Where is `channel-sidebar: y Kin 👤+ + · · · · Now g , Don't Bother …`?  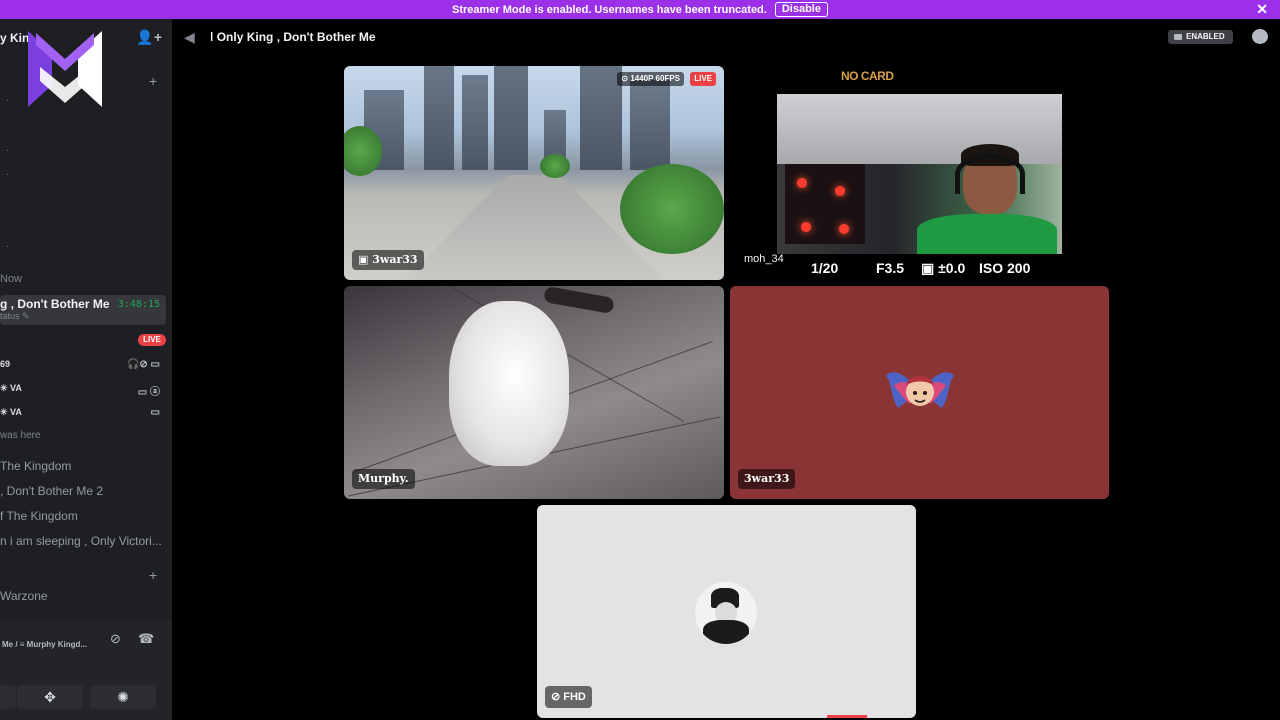
channel-sidebar: y Kin 👤+ + · · · · Now g , Don't Bother … is located at coordinates (86, 369).